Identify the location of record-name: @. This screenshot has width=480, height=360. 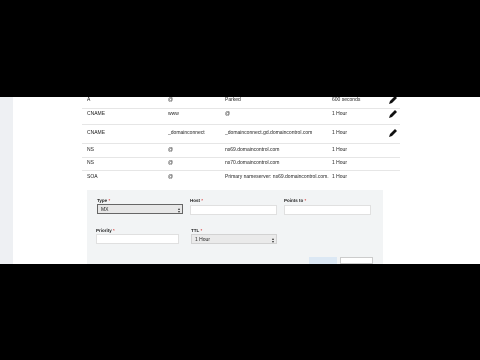
(171, 177).